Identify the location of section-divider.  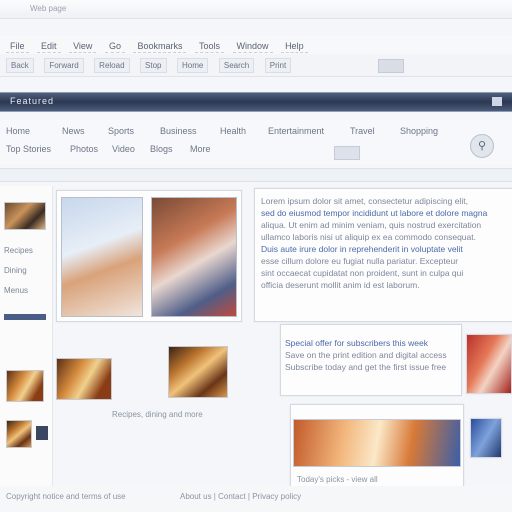
(256, 175).